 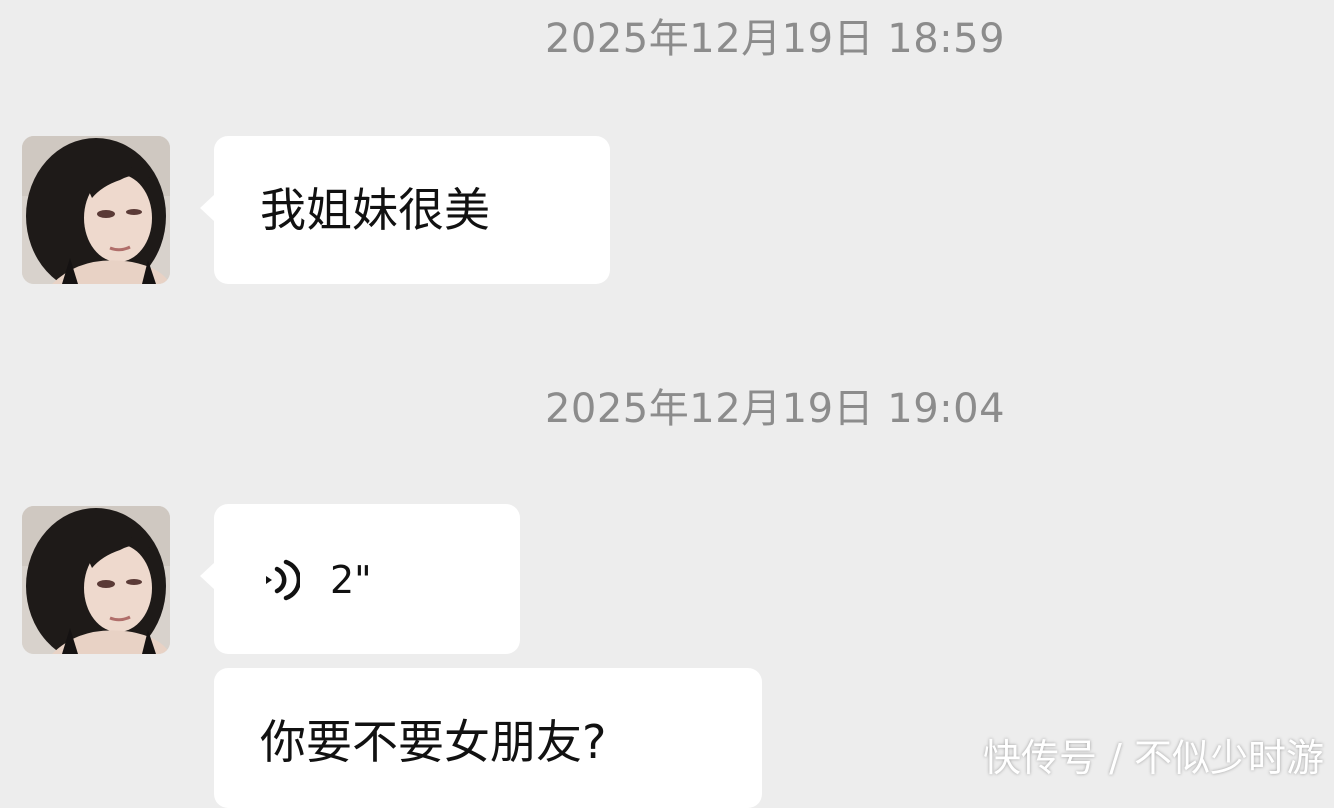 What do you see at coordinates (433, 742) in the screenshot?
I see `message-text: 你要不要女朋友?` at bounding box center [433, 742].